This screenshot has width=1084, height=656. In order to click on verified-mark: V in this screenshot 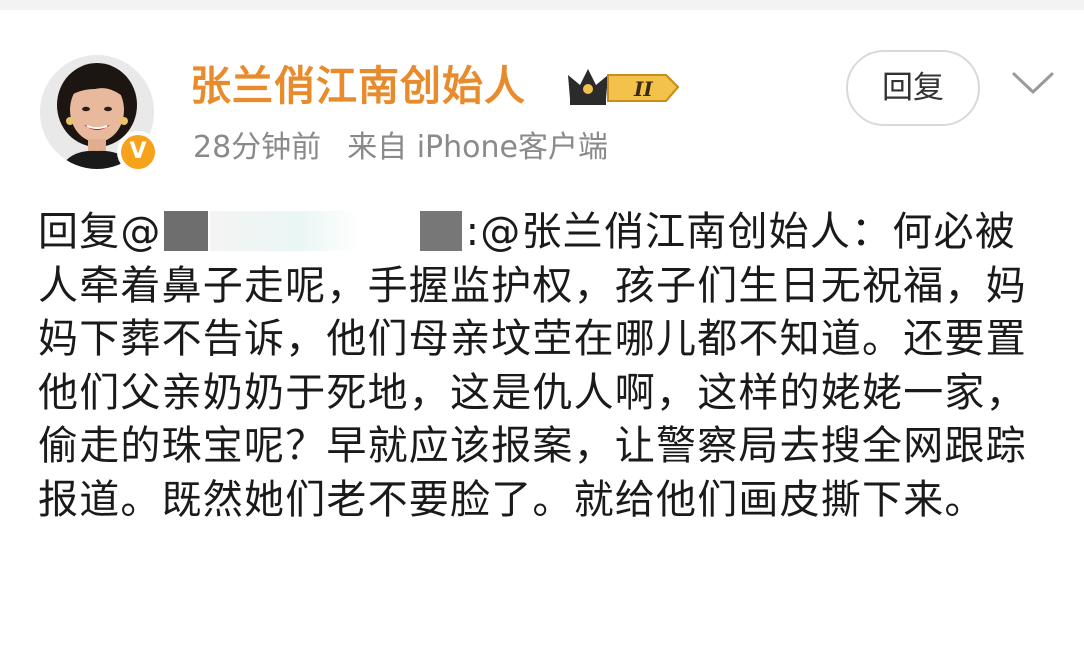, I will do `click(138, 152)`.